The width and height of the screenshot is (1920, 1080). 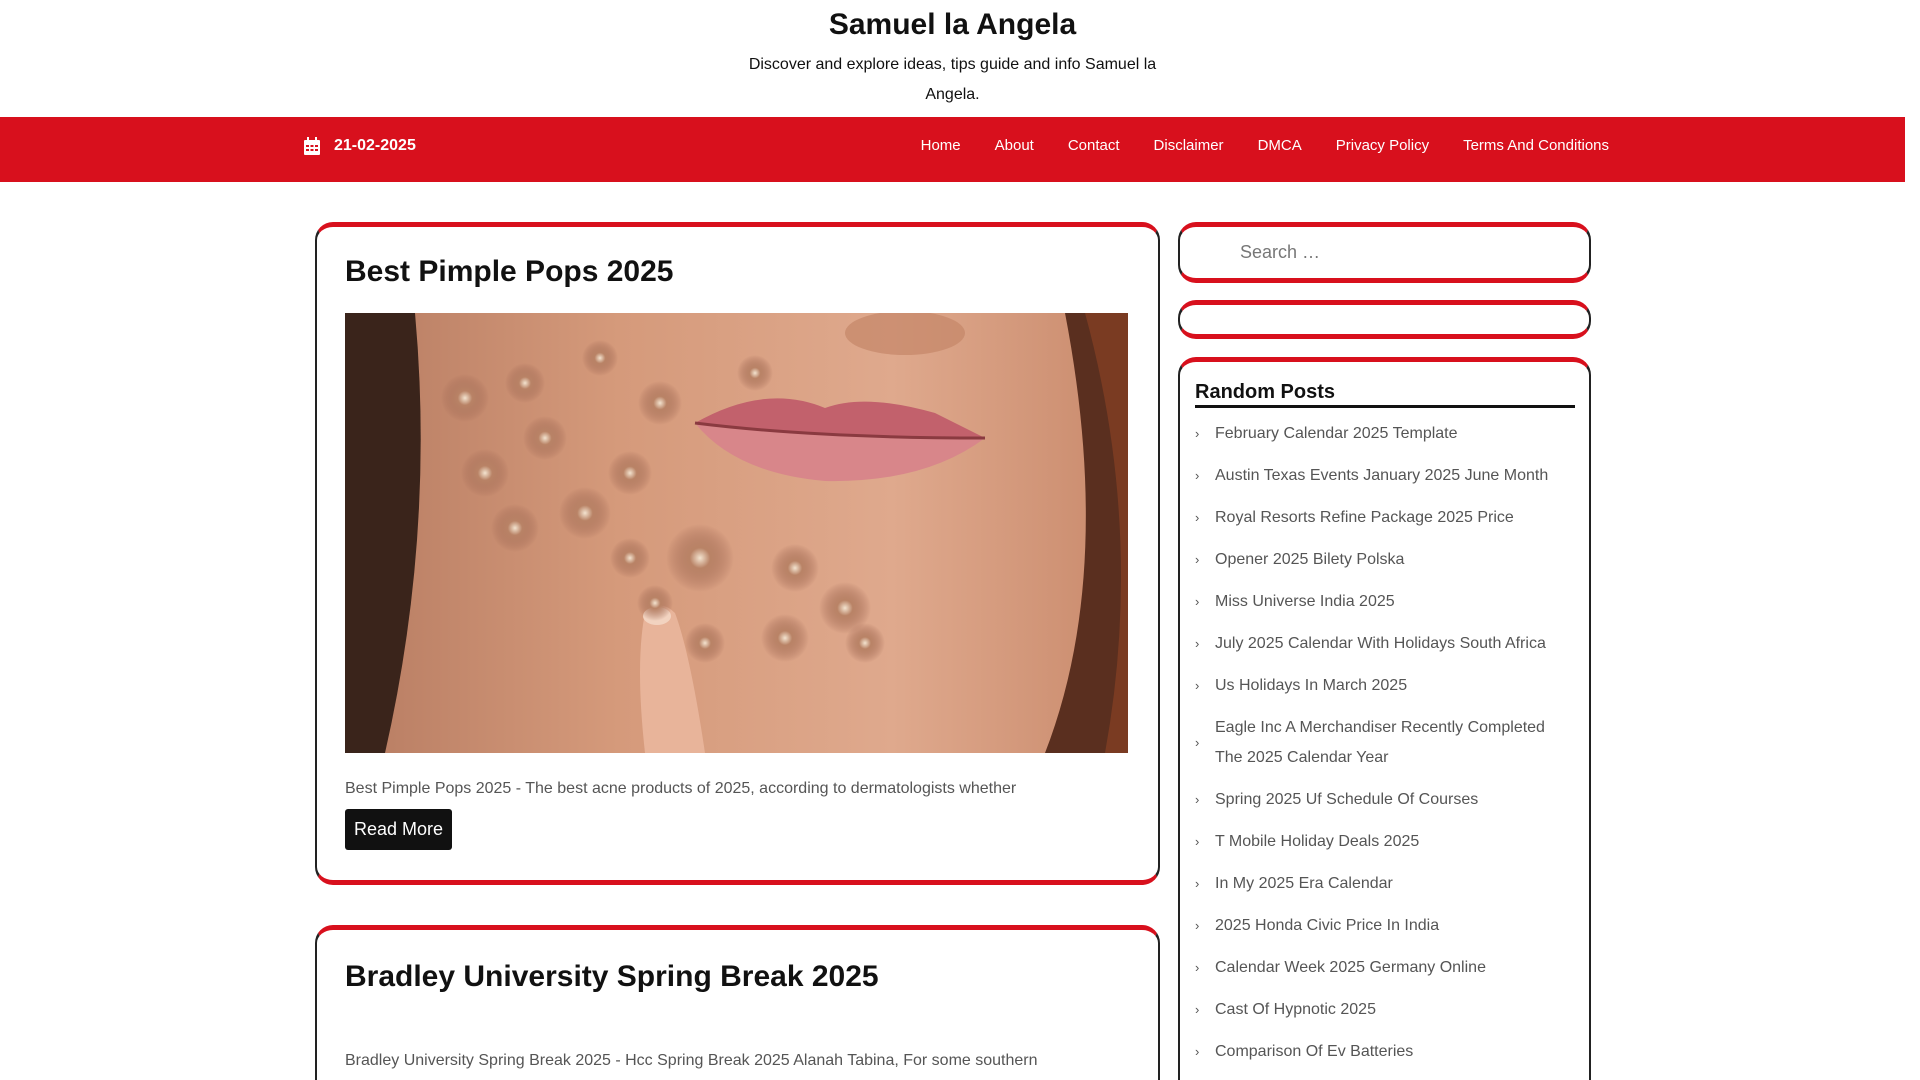 I want to click on list-item: › Royal Resorts Refine Package 2025 Price, so click(x=1385, y=518).